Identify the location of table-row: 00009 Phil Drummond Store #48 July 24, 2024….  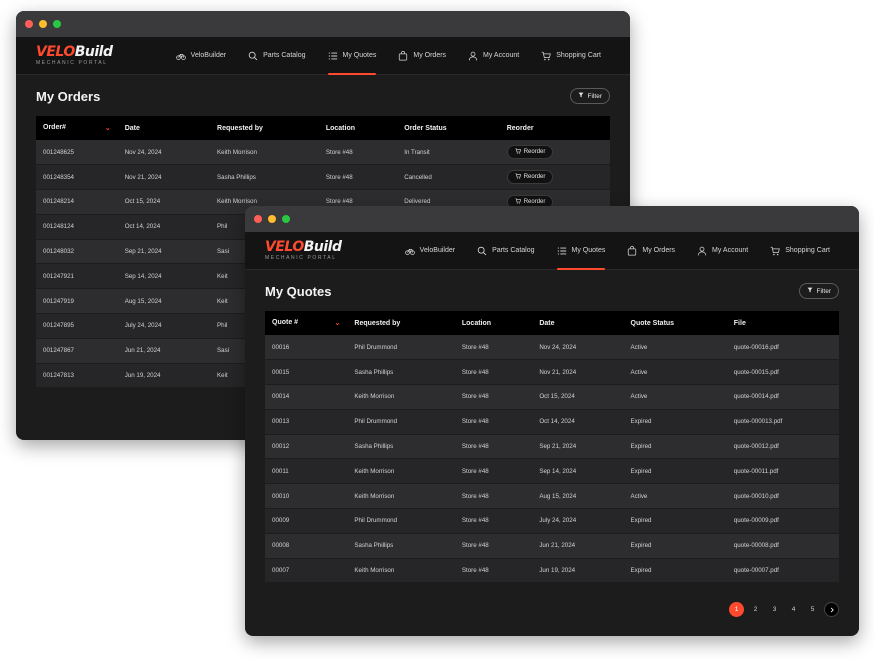
(552, 521).